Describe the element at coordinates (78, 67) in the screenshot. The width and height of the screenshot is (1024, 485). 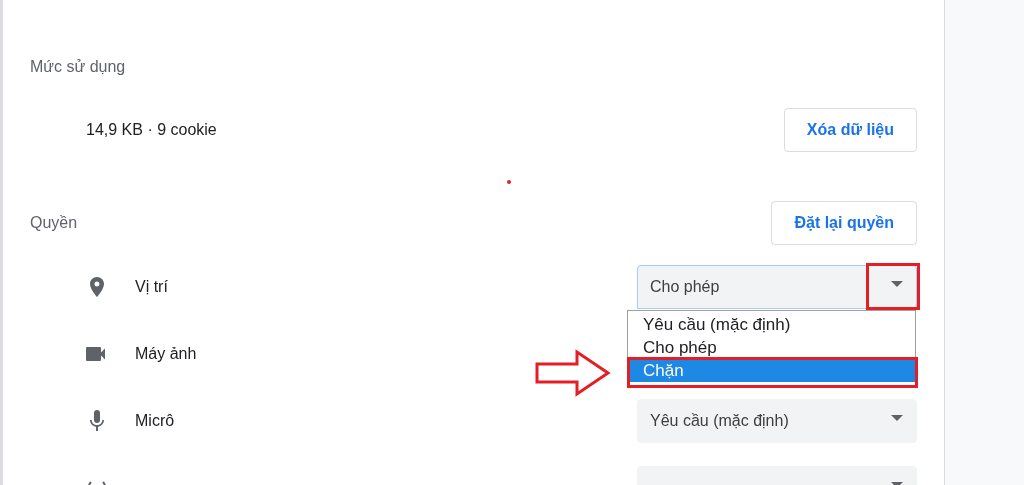
I see `section-title: Mức sử dụng` at that location.